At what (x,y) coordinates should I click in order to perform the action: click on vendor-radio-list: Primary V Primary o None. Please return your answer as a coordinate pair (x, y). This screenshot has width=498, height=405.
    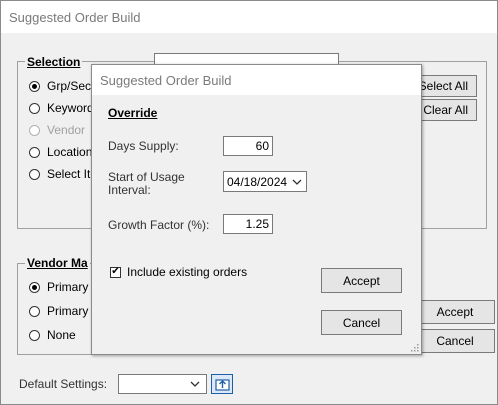
    Looking at the image, I should click on (61, 311).